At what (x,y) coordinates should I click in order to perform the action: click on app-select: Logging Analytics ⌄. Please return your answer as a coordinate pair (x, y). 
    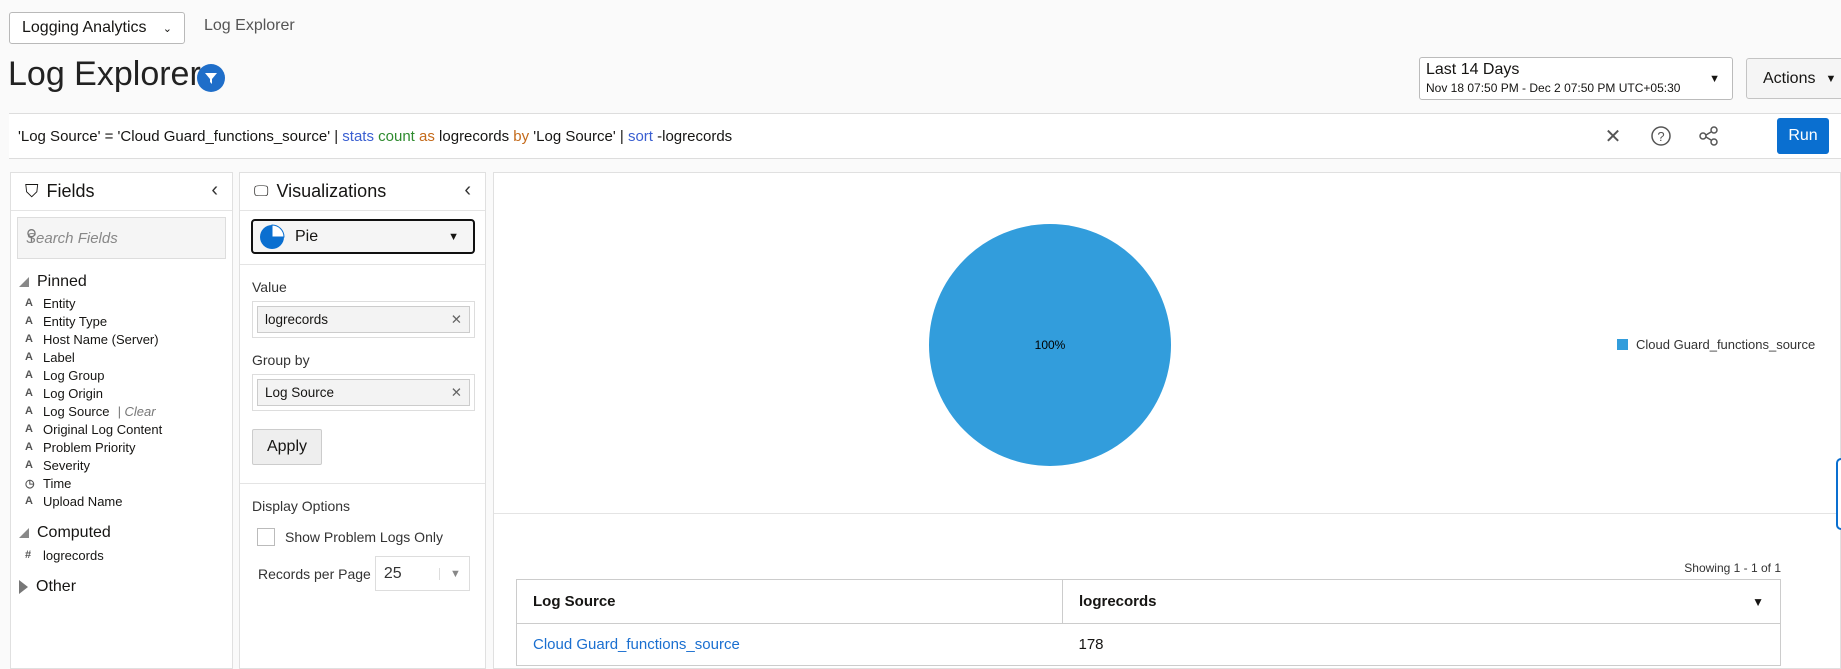
    Looking at the image, I should click on (97, 28).